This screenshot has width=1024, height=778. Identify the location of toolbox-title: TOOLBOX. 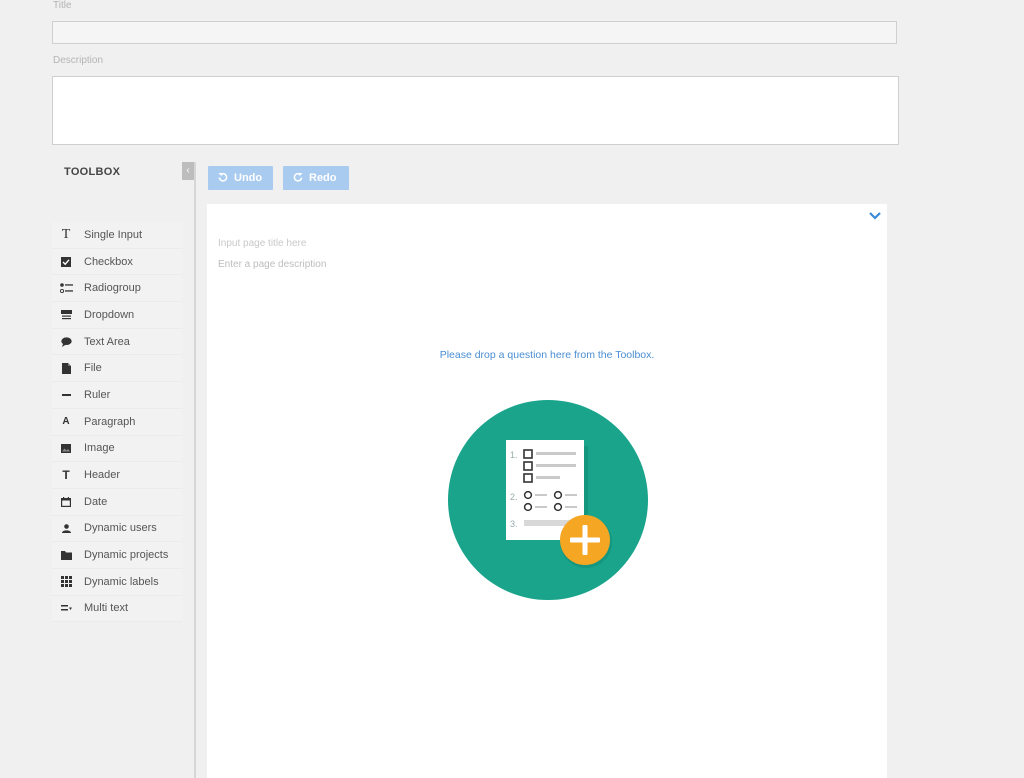
(92, 172).